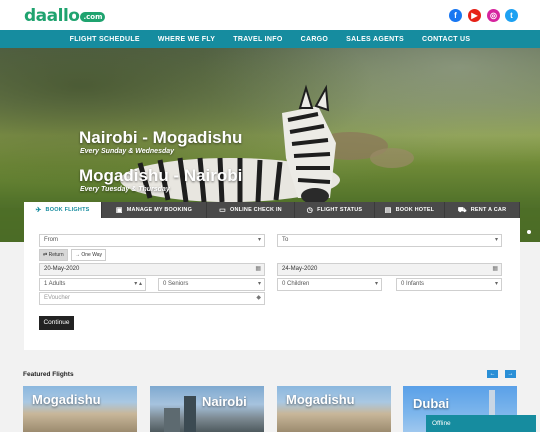  What do you see at coordinates (65, 16) in the screenshot?
I see `daallo-logo: daallo .com` at bounding box center [65, 16].